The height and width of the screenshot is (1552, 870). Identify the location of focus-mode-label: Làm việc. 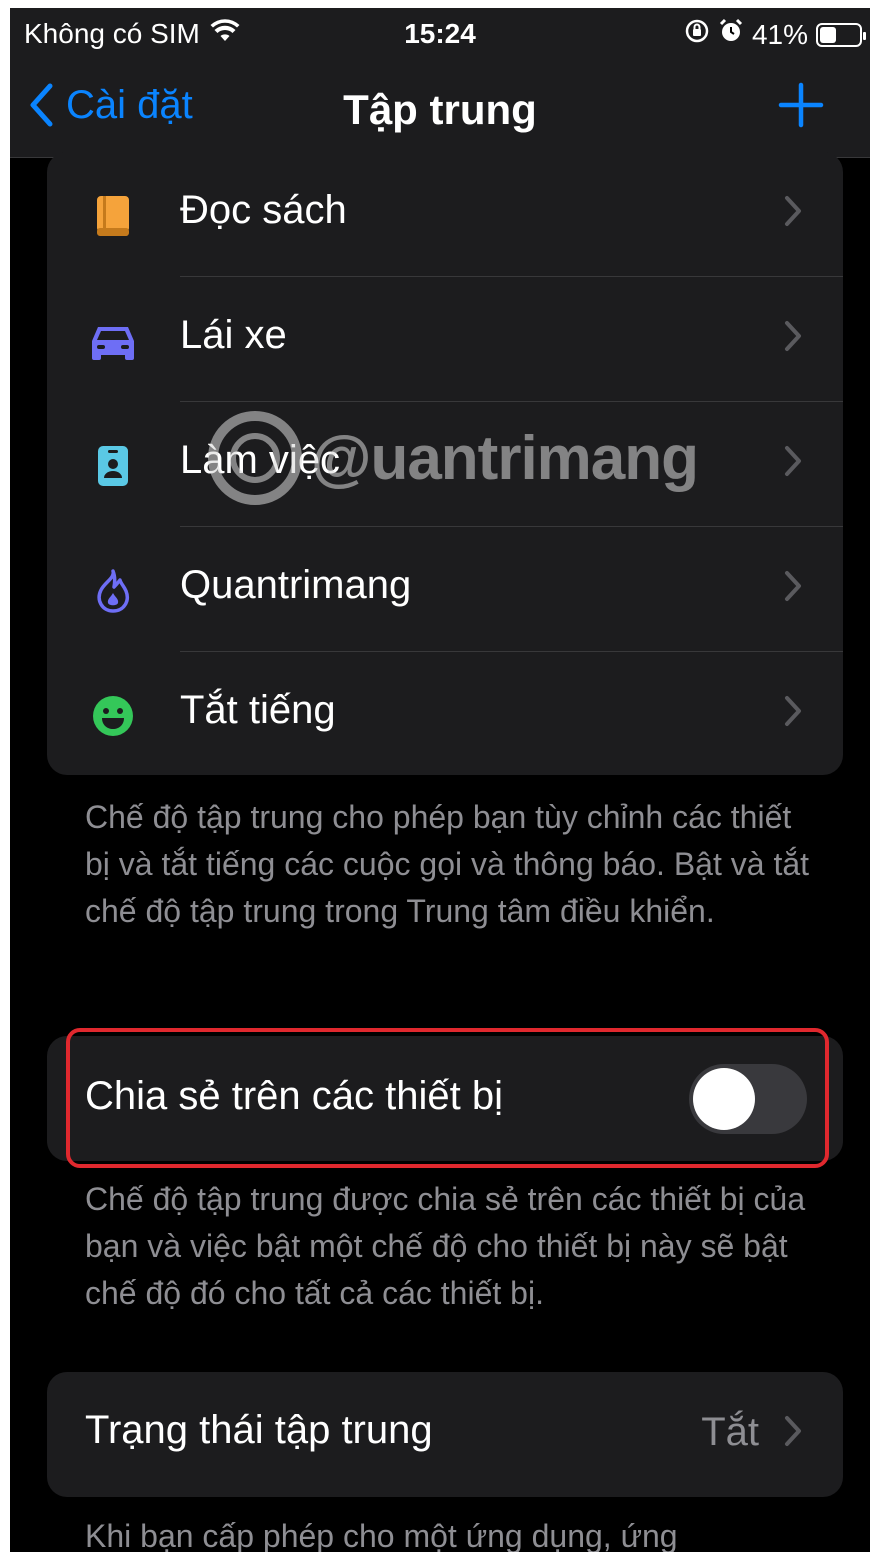
(260, 460).